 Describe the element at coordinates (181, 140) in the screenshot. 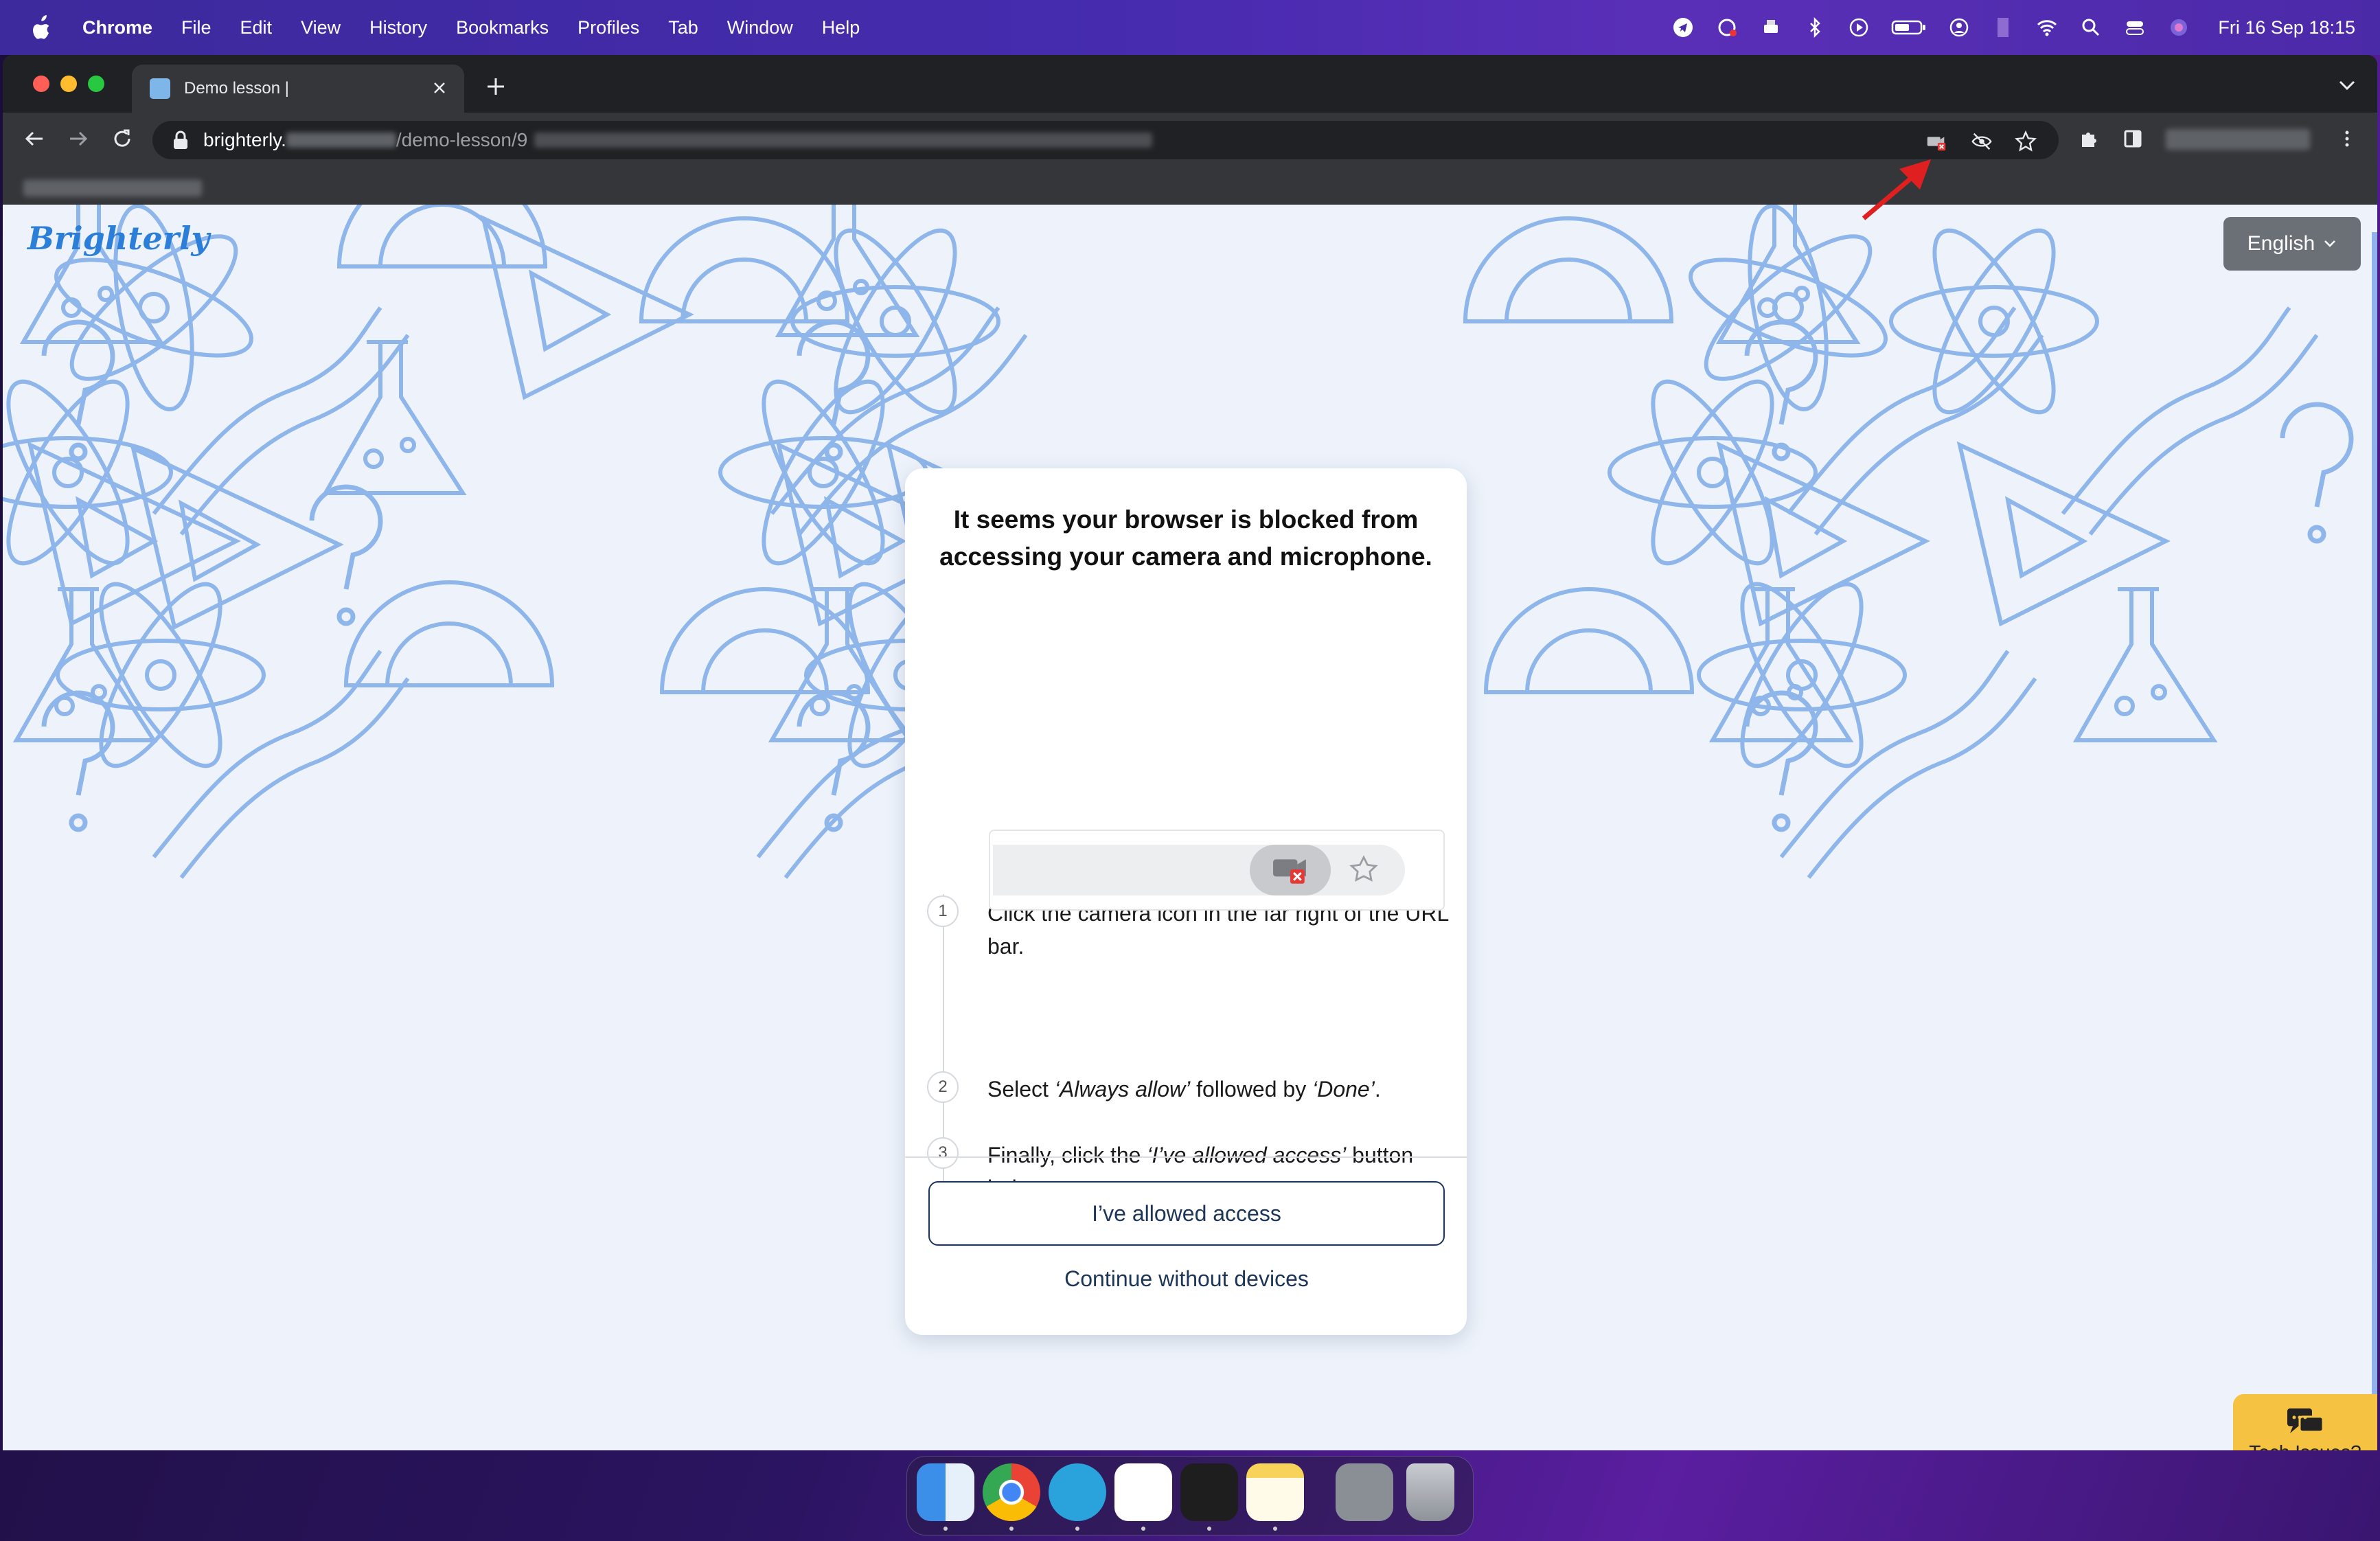

I see `lock-icon` at that location.